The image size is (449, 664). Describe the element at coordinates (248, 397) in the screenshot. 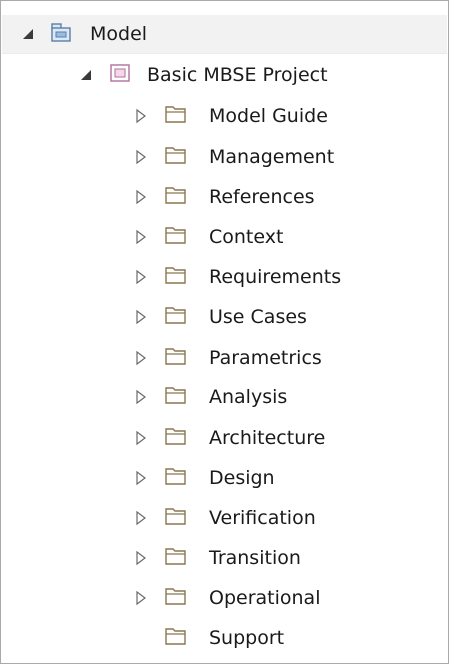

I see `tree-node-label: Analysis` at that location.